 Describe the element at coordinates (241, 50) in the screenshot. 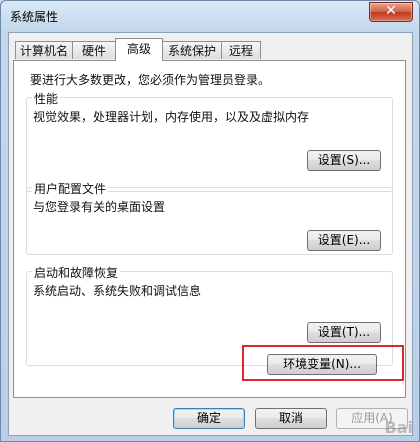

I see `tab-remote: 远程` at that location.